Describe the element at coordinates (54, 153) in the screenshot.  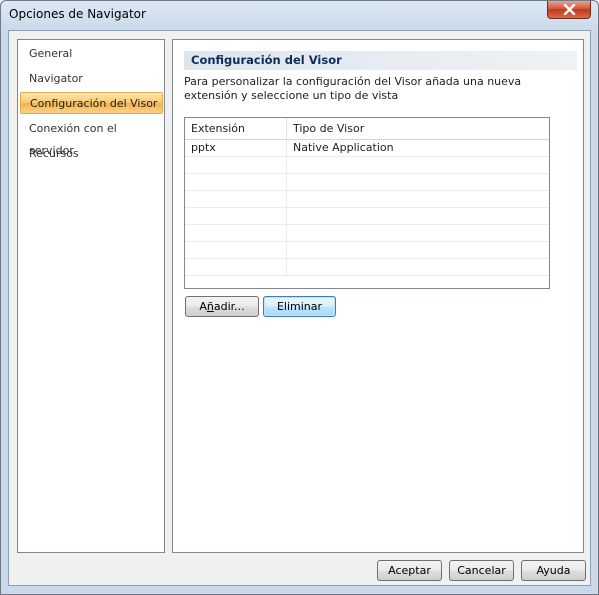
I see `sidebar-item-label: Recursos` at that location.